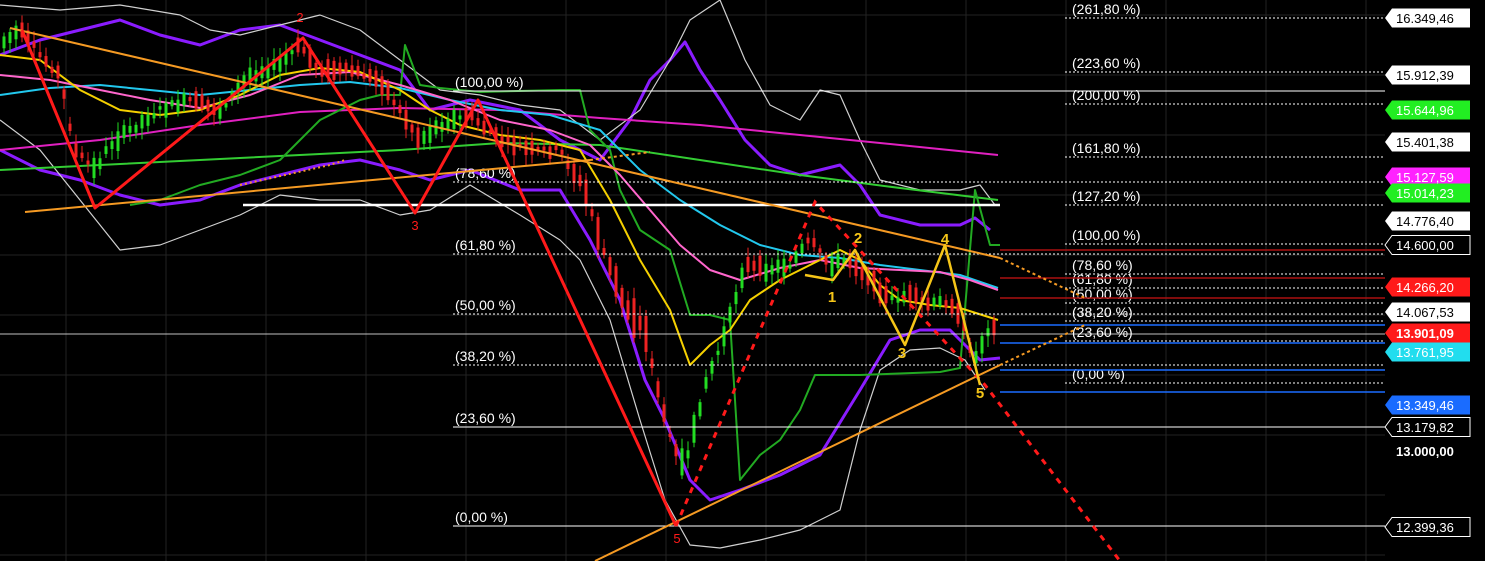 This screenshot has width=1485, height=561. Describe the element at coordinates (1042, 345) in the screenshot. I see `trendline-lower-right-ext` at that location.